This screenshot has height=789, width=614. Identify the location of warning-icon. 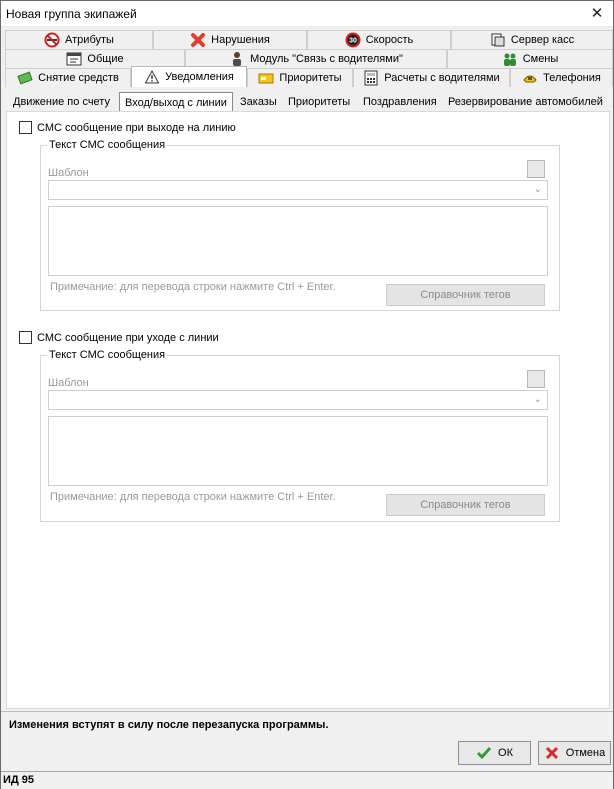
(152, 77).